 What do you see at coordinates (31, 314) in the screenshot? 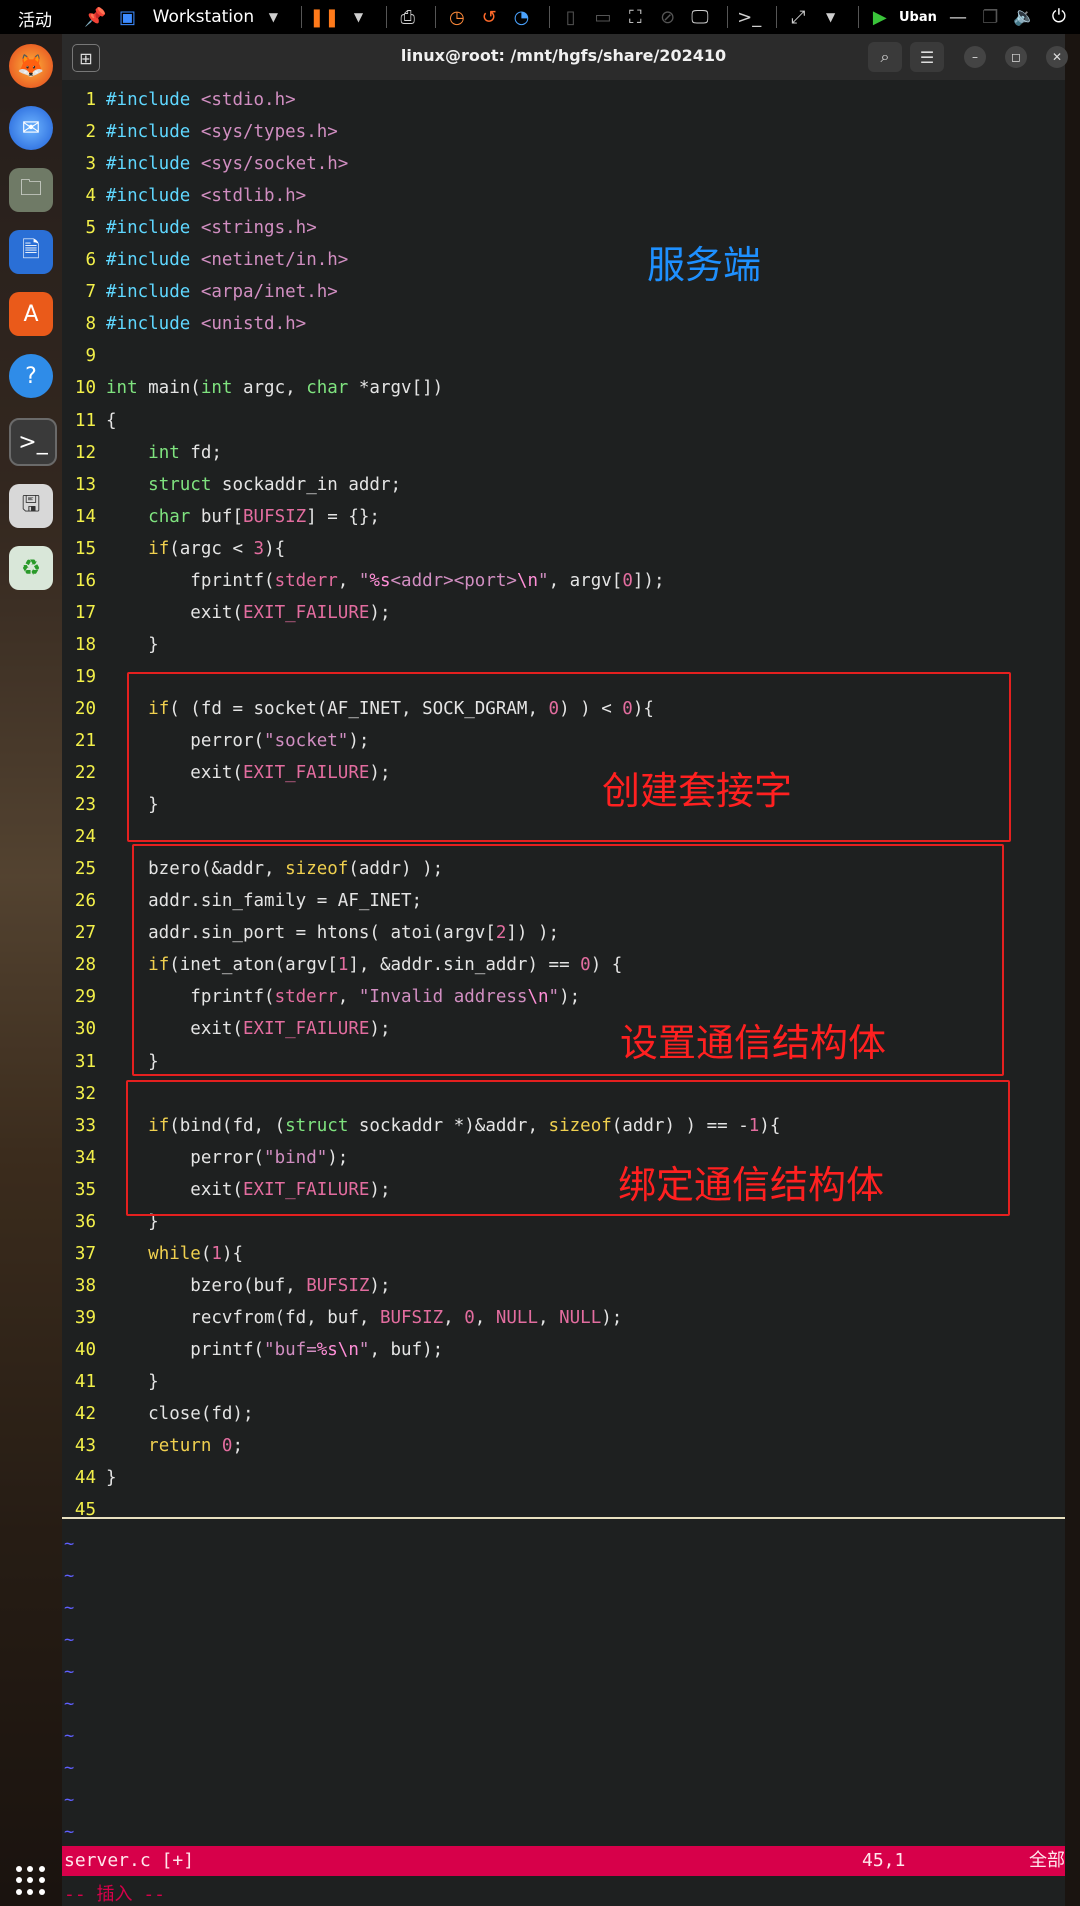
I see `app-center-icon: A` at bounding box center [31, 314].